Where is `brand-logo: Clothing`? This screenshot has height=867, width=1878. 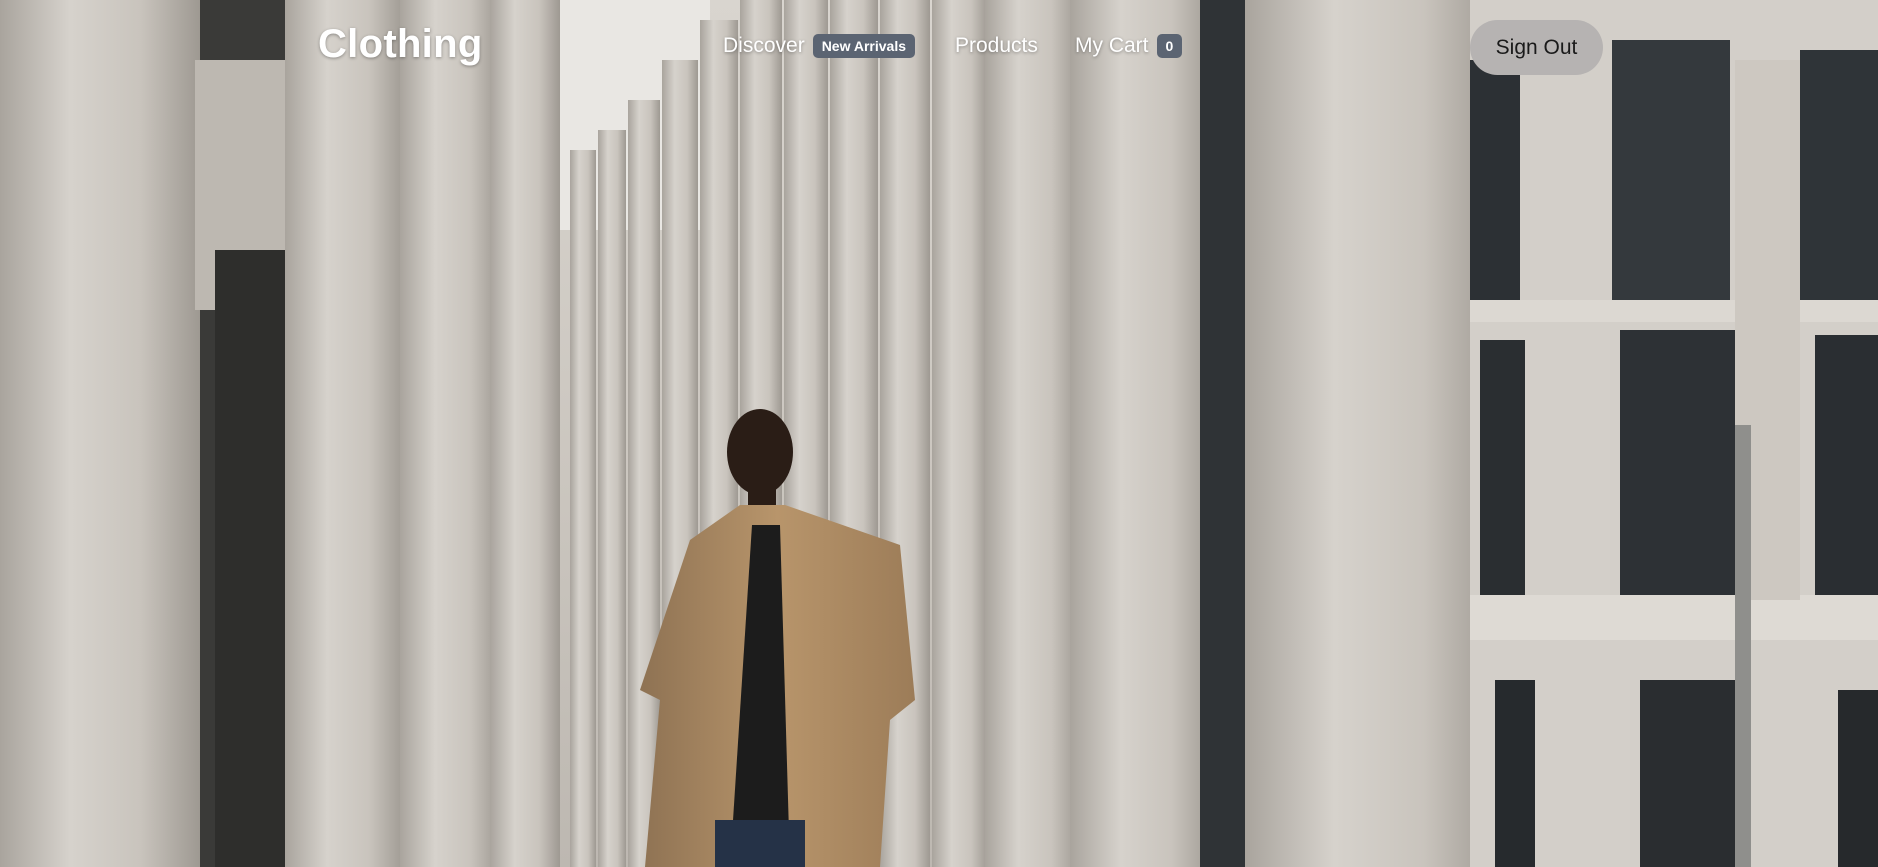 brand-logo: Clothing is located at coordinates (400, 44).